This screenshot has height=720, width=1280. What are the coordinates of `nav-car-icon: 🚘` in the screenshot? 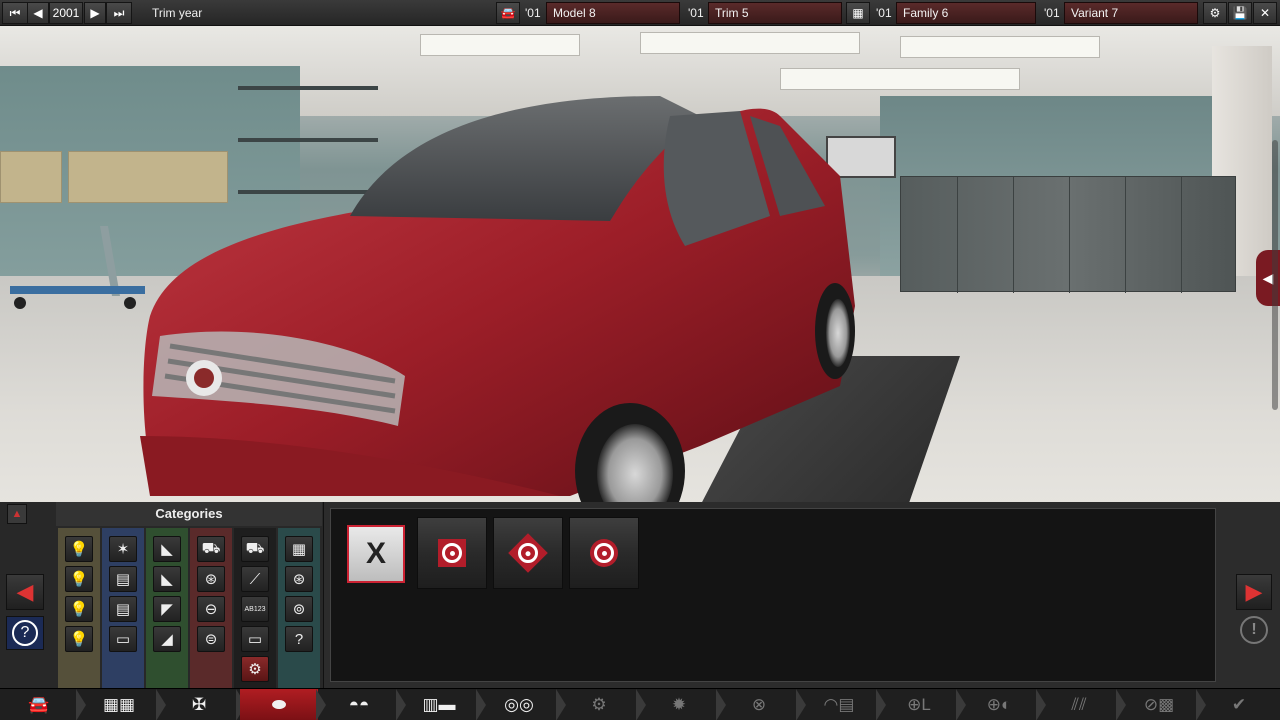 It's located at (39, 704).